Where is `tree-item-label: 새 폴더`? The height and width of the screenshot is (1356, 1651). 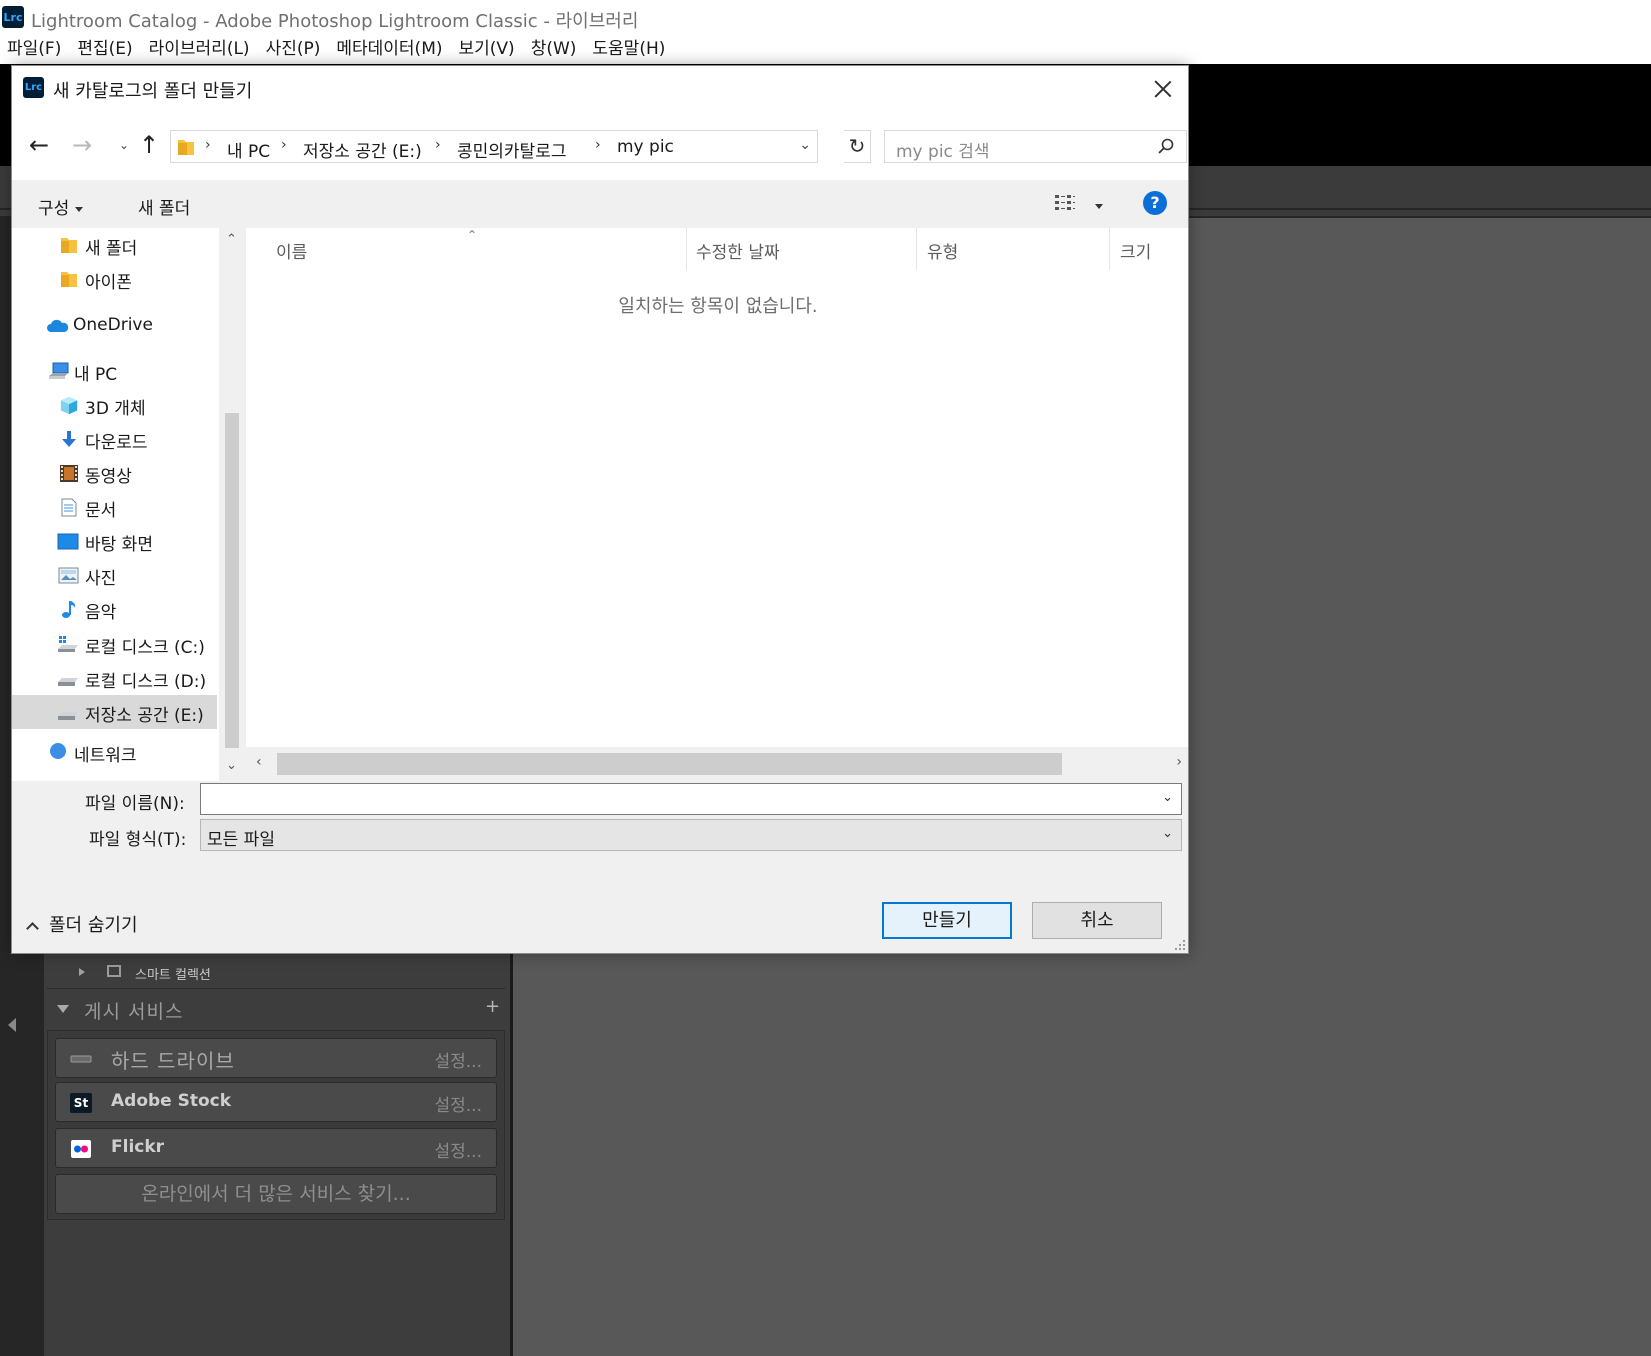
tree-item-label: 새 폴더 is located at coordinates (111, 249).